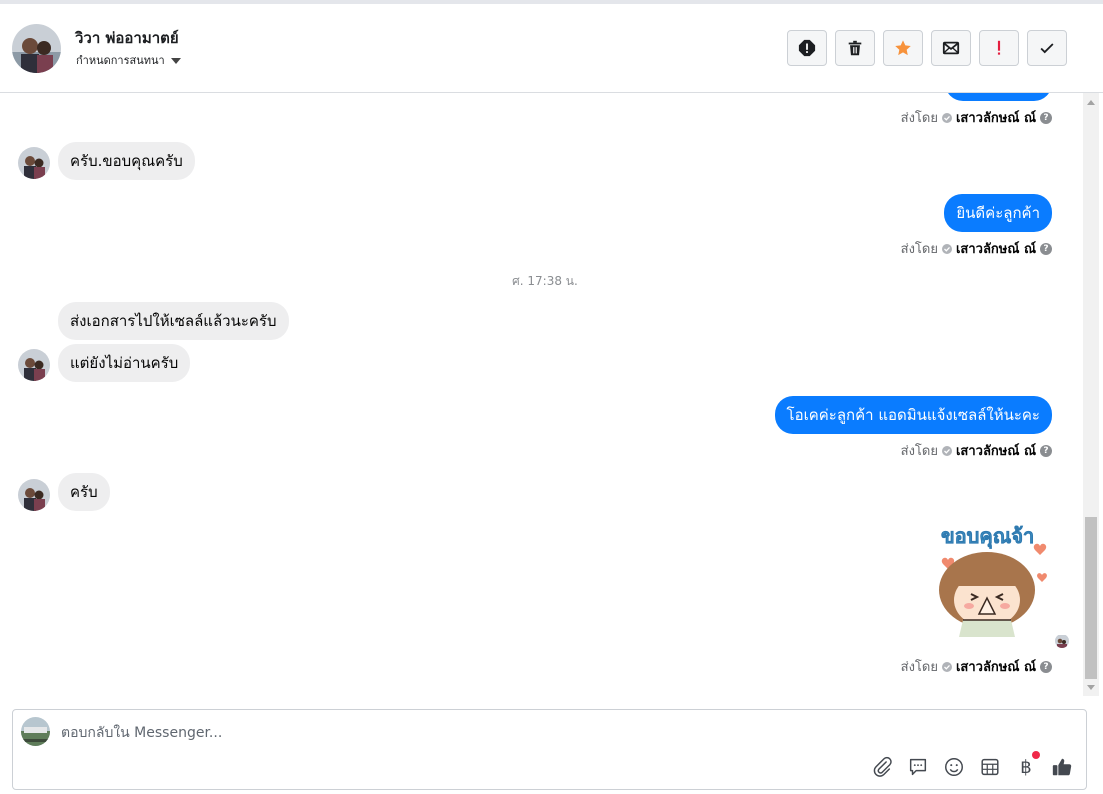 The width and height of the screenshot is (1103, 794). I want to click on emoji-button, so click(954, 767).